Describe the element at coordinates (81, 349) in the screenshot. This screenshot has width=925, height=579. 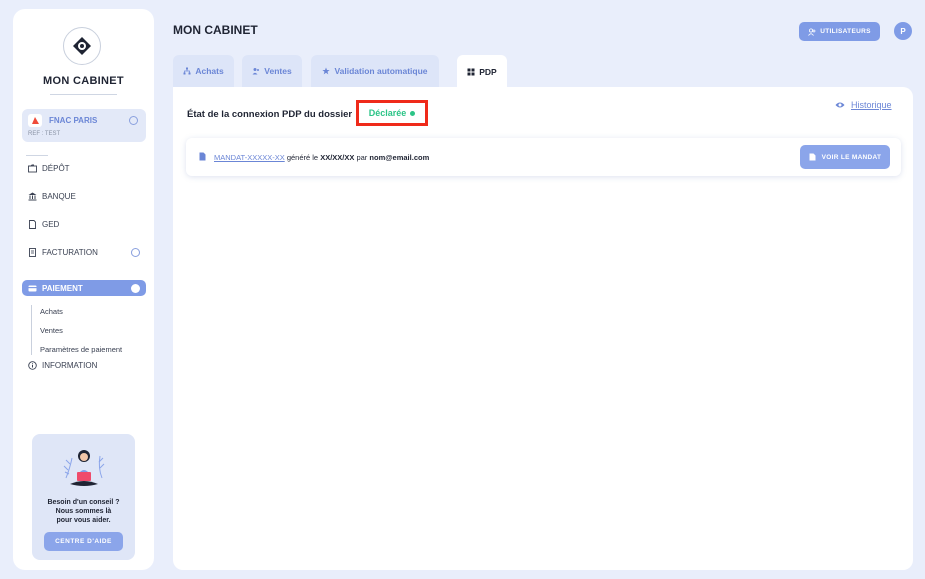
I see `submenu-item-parametres: Paramètres de paiement` at that location.